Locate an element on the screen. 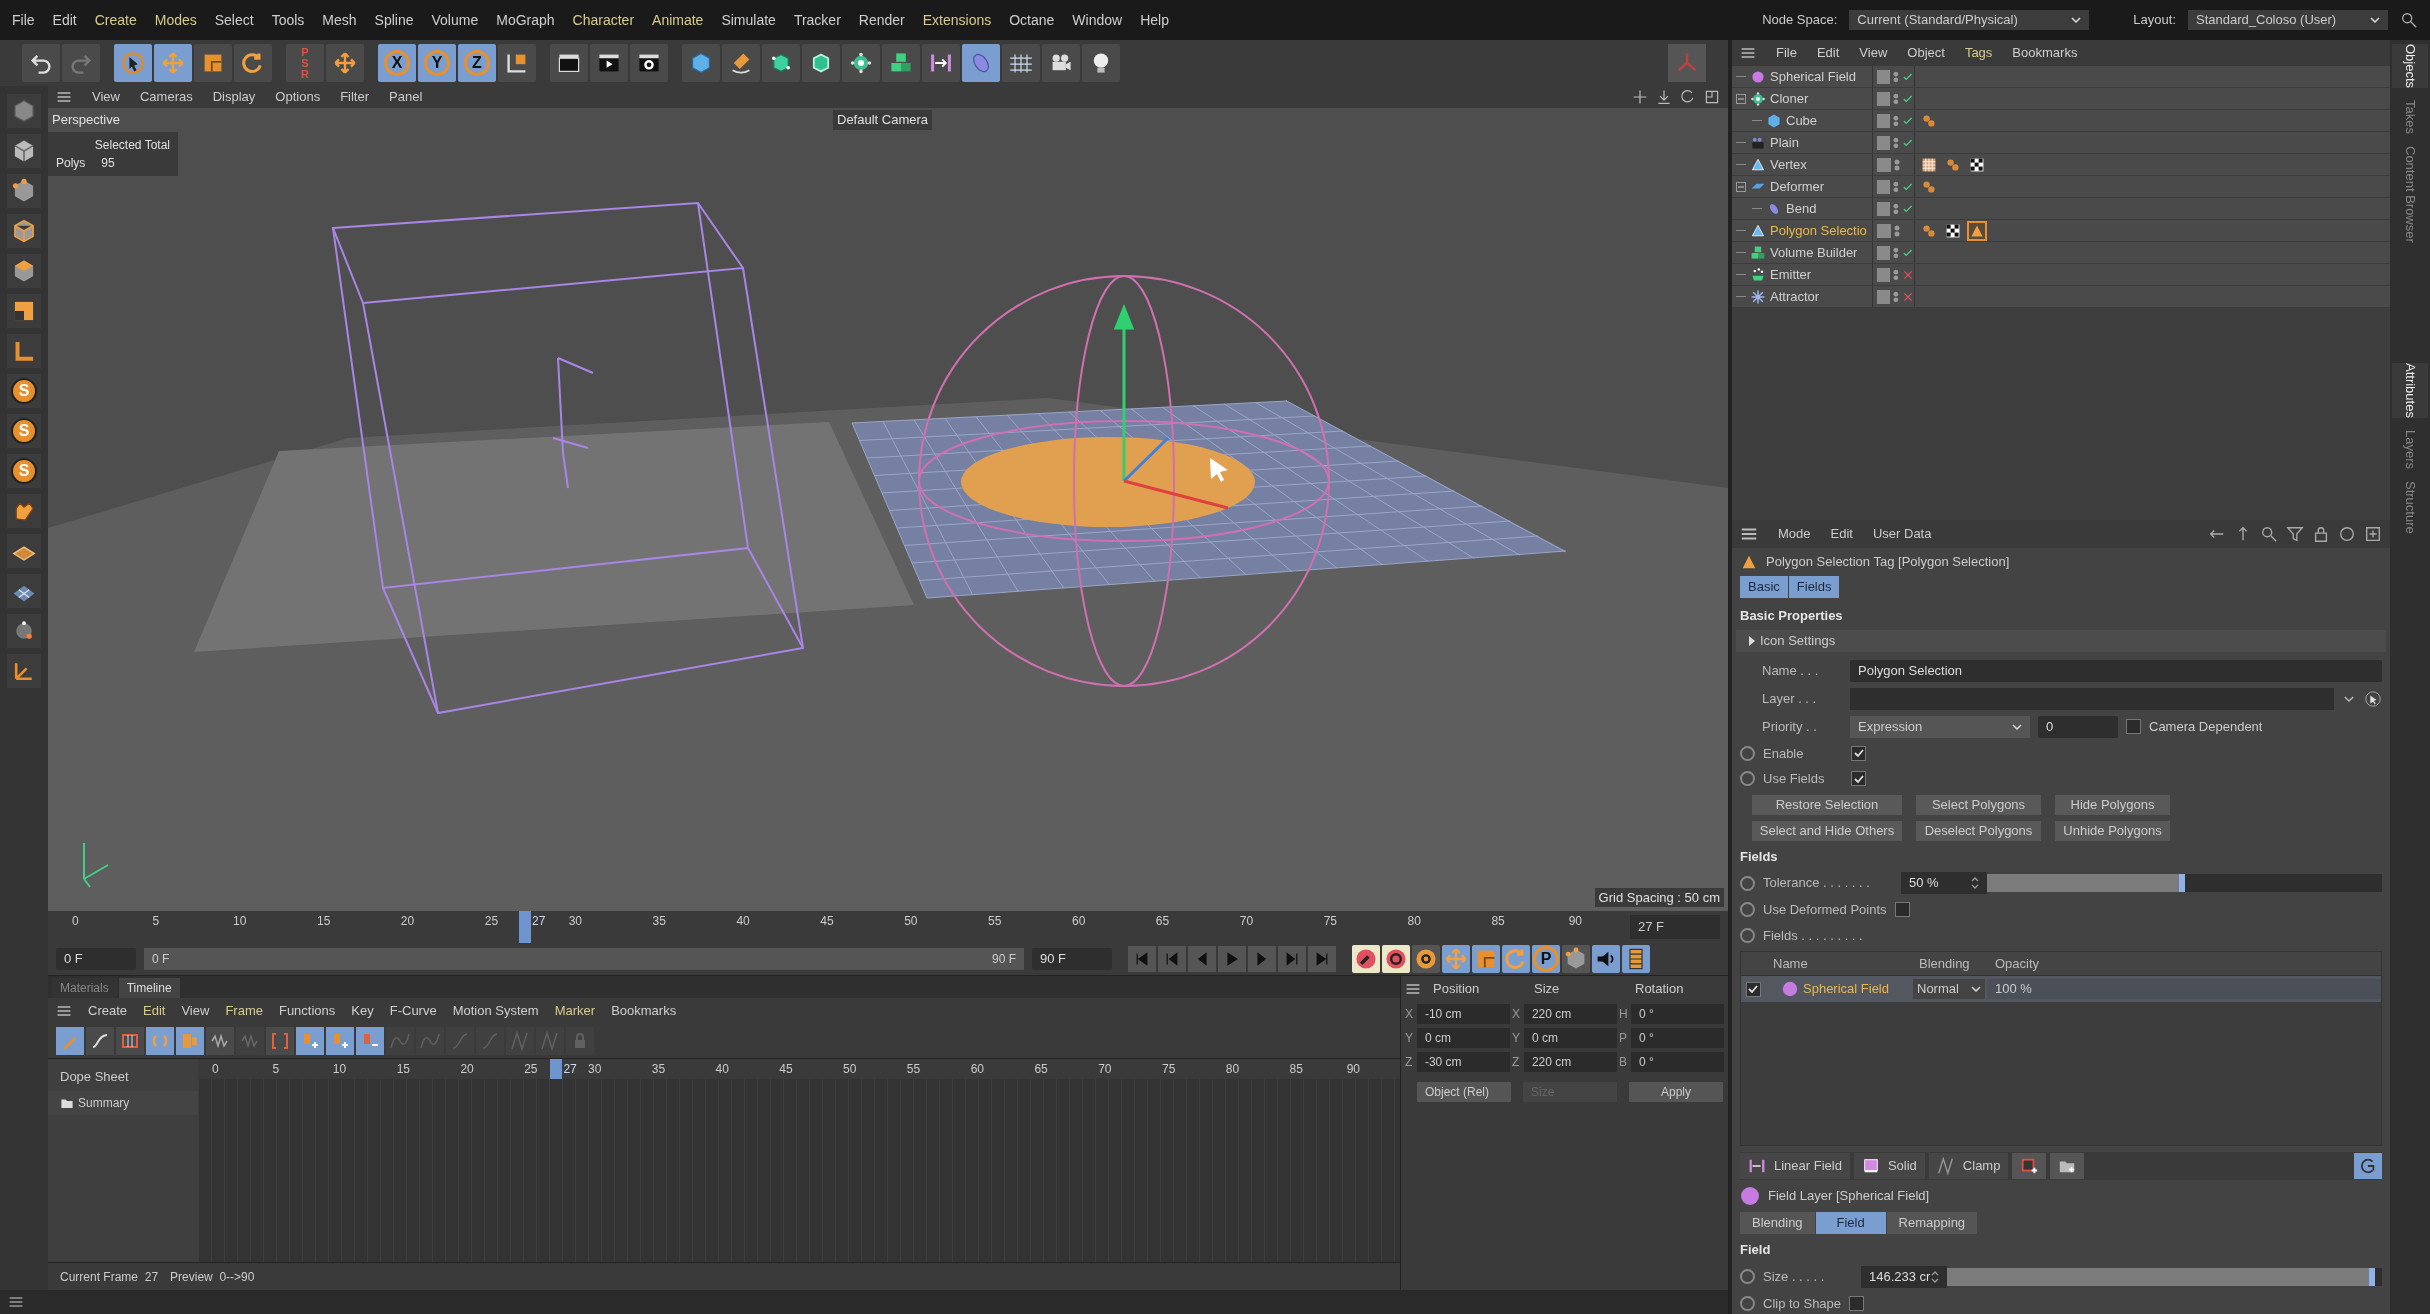 The image size is (2430, 1314). number-field: 0 is located at coordinates (2078, 726).